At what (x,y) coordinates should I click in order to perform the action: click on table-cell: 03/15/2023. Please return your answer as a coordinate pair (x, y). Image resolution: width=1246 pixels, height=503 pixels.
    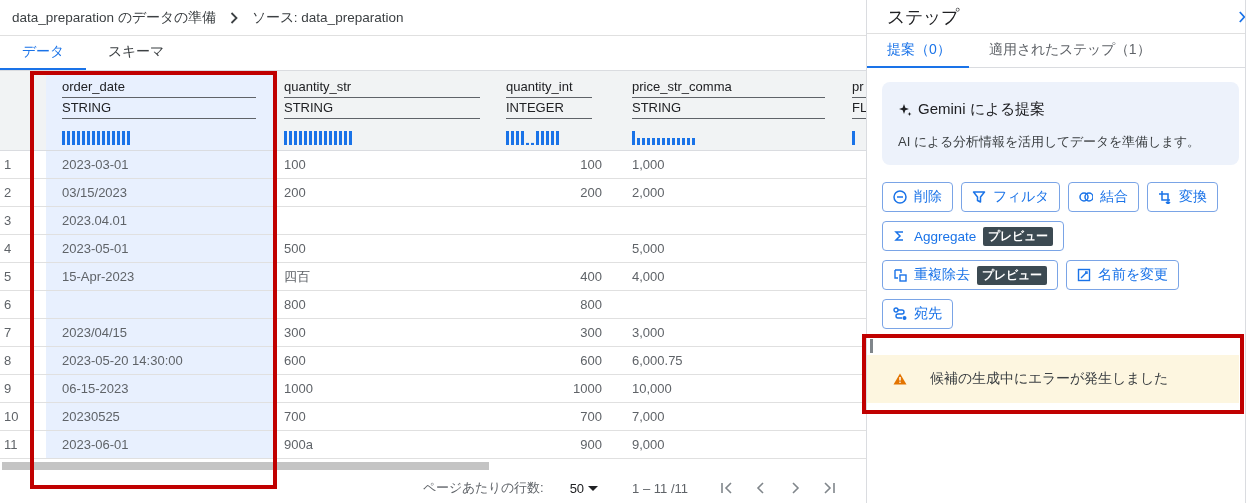
    Looking at the image, I should click on (161, 193).